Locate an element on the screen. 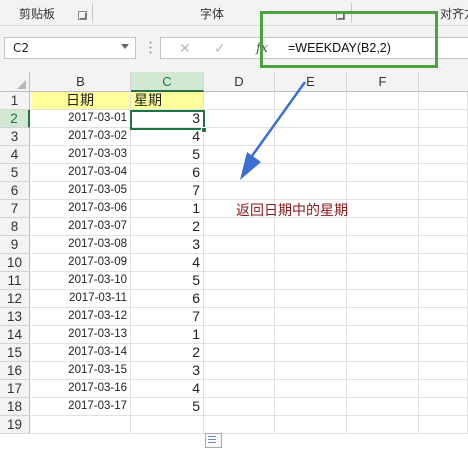 Image resolution: width=468 pixels, height=455 pixels. date-cell: 2017-03-09 is located at coordinates (81, 263).